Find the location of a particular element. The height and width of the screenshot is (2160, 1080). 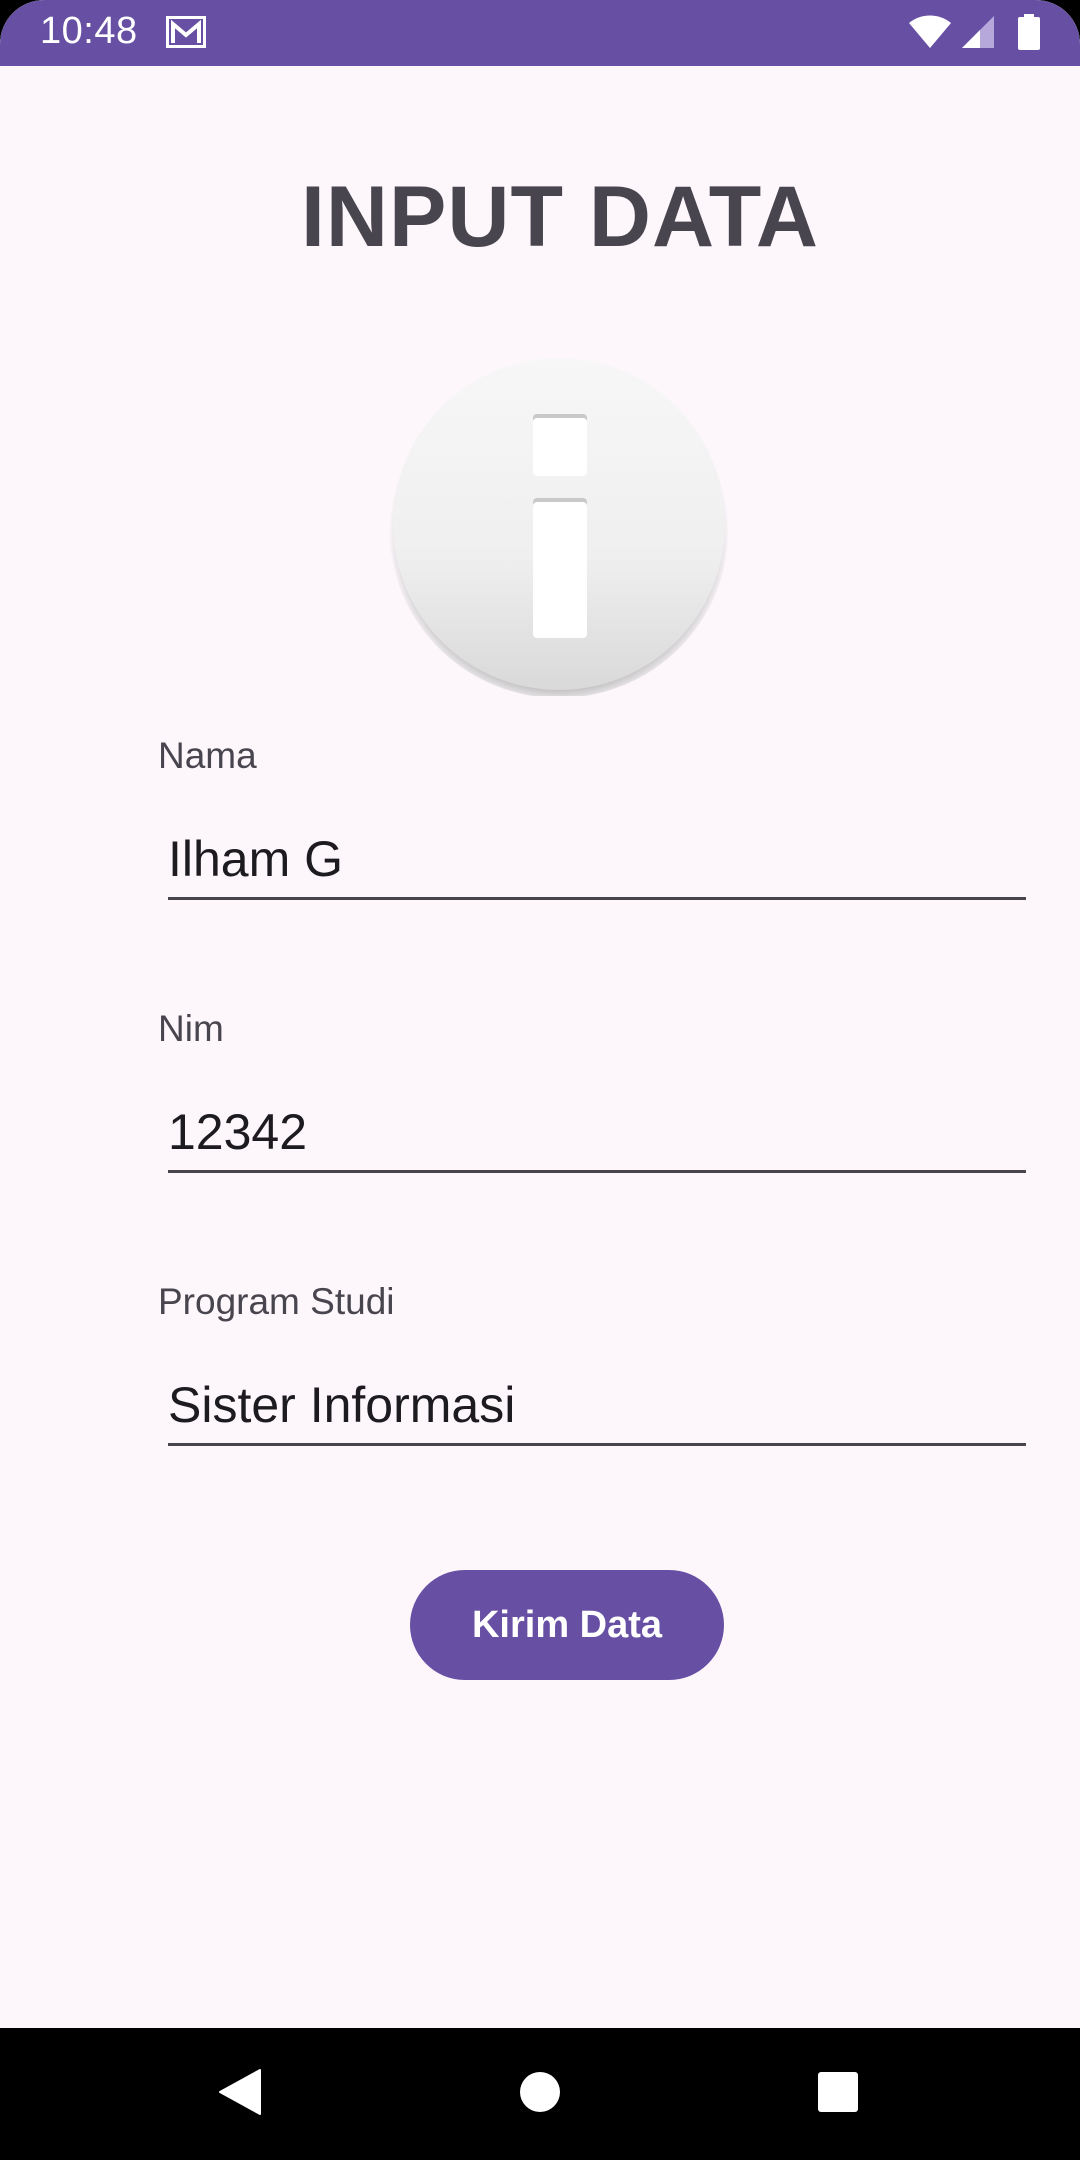

status-bar: 10:48 is located at coordinates (540, 33).